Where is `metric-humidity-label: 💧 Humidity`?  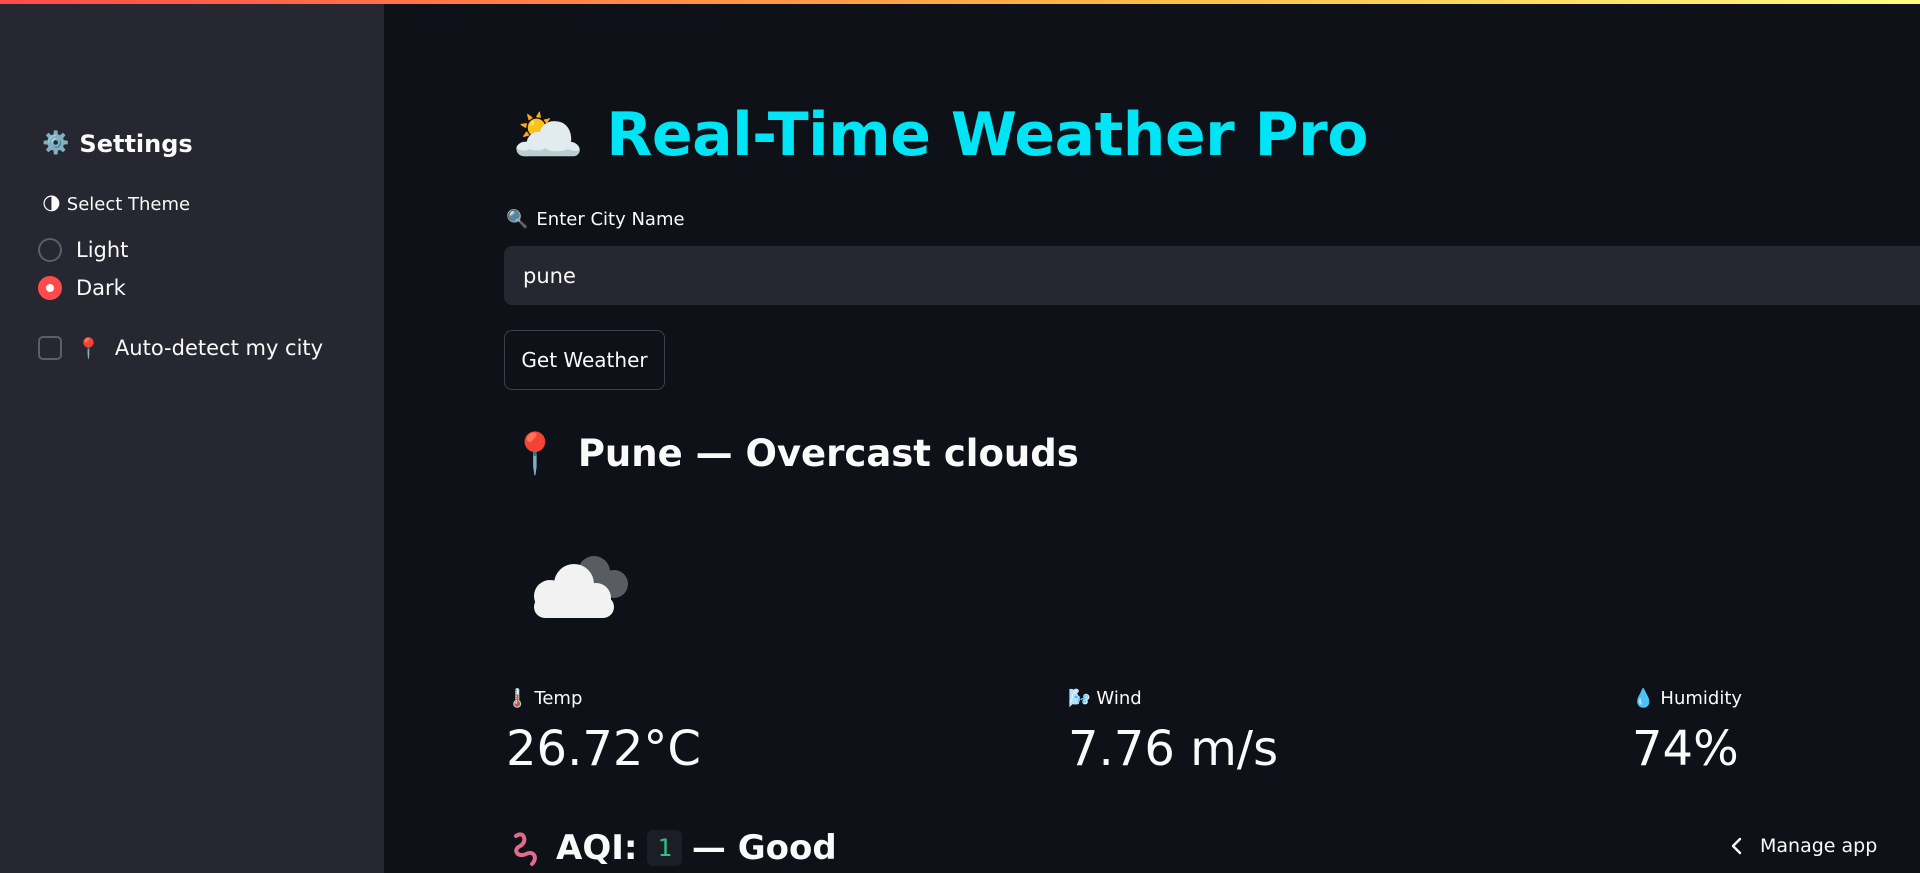 metric-humidity-label: 💧 Humidity is located at coordinates (1687, 698).